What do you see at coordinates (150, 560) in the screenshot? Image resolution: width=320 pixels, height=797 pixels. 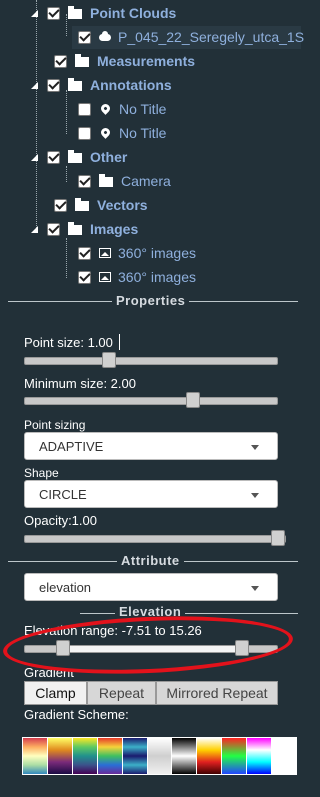 I see `attribute-title: Attribute` at bounding box center [150, 560].